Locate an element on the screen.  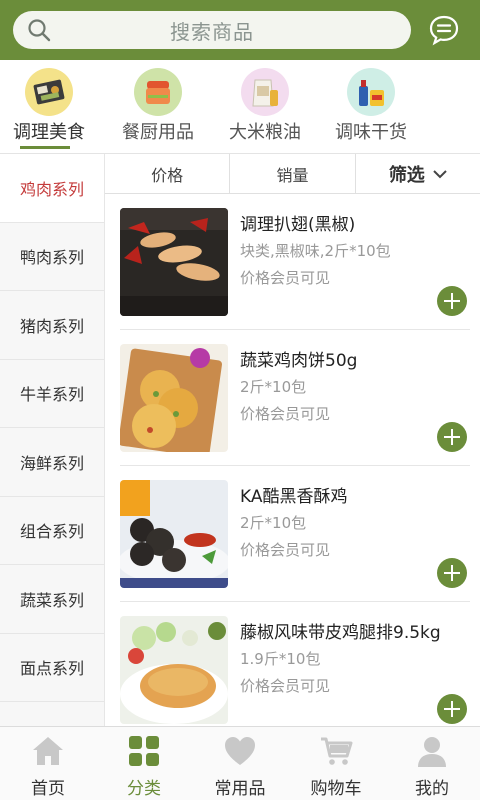
tab-label: 常用品 is located at coordinates (240, 789).